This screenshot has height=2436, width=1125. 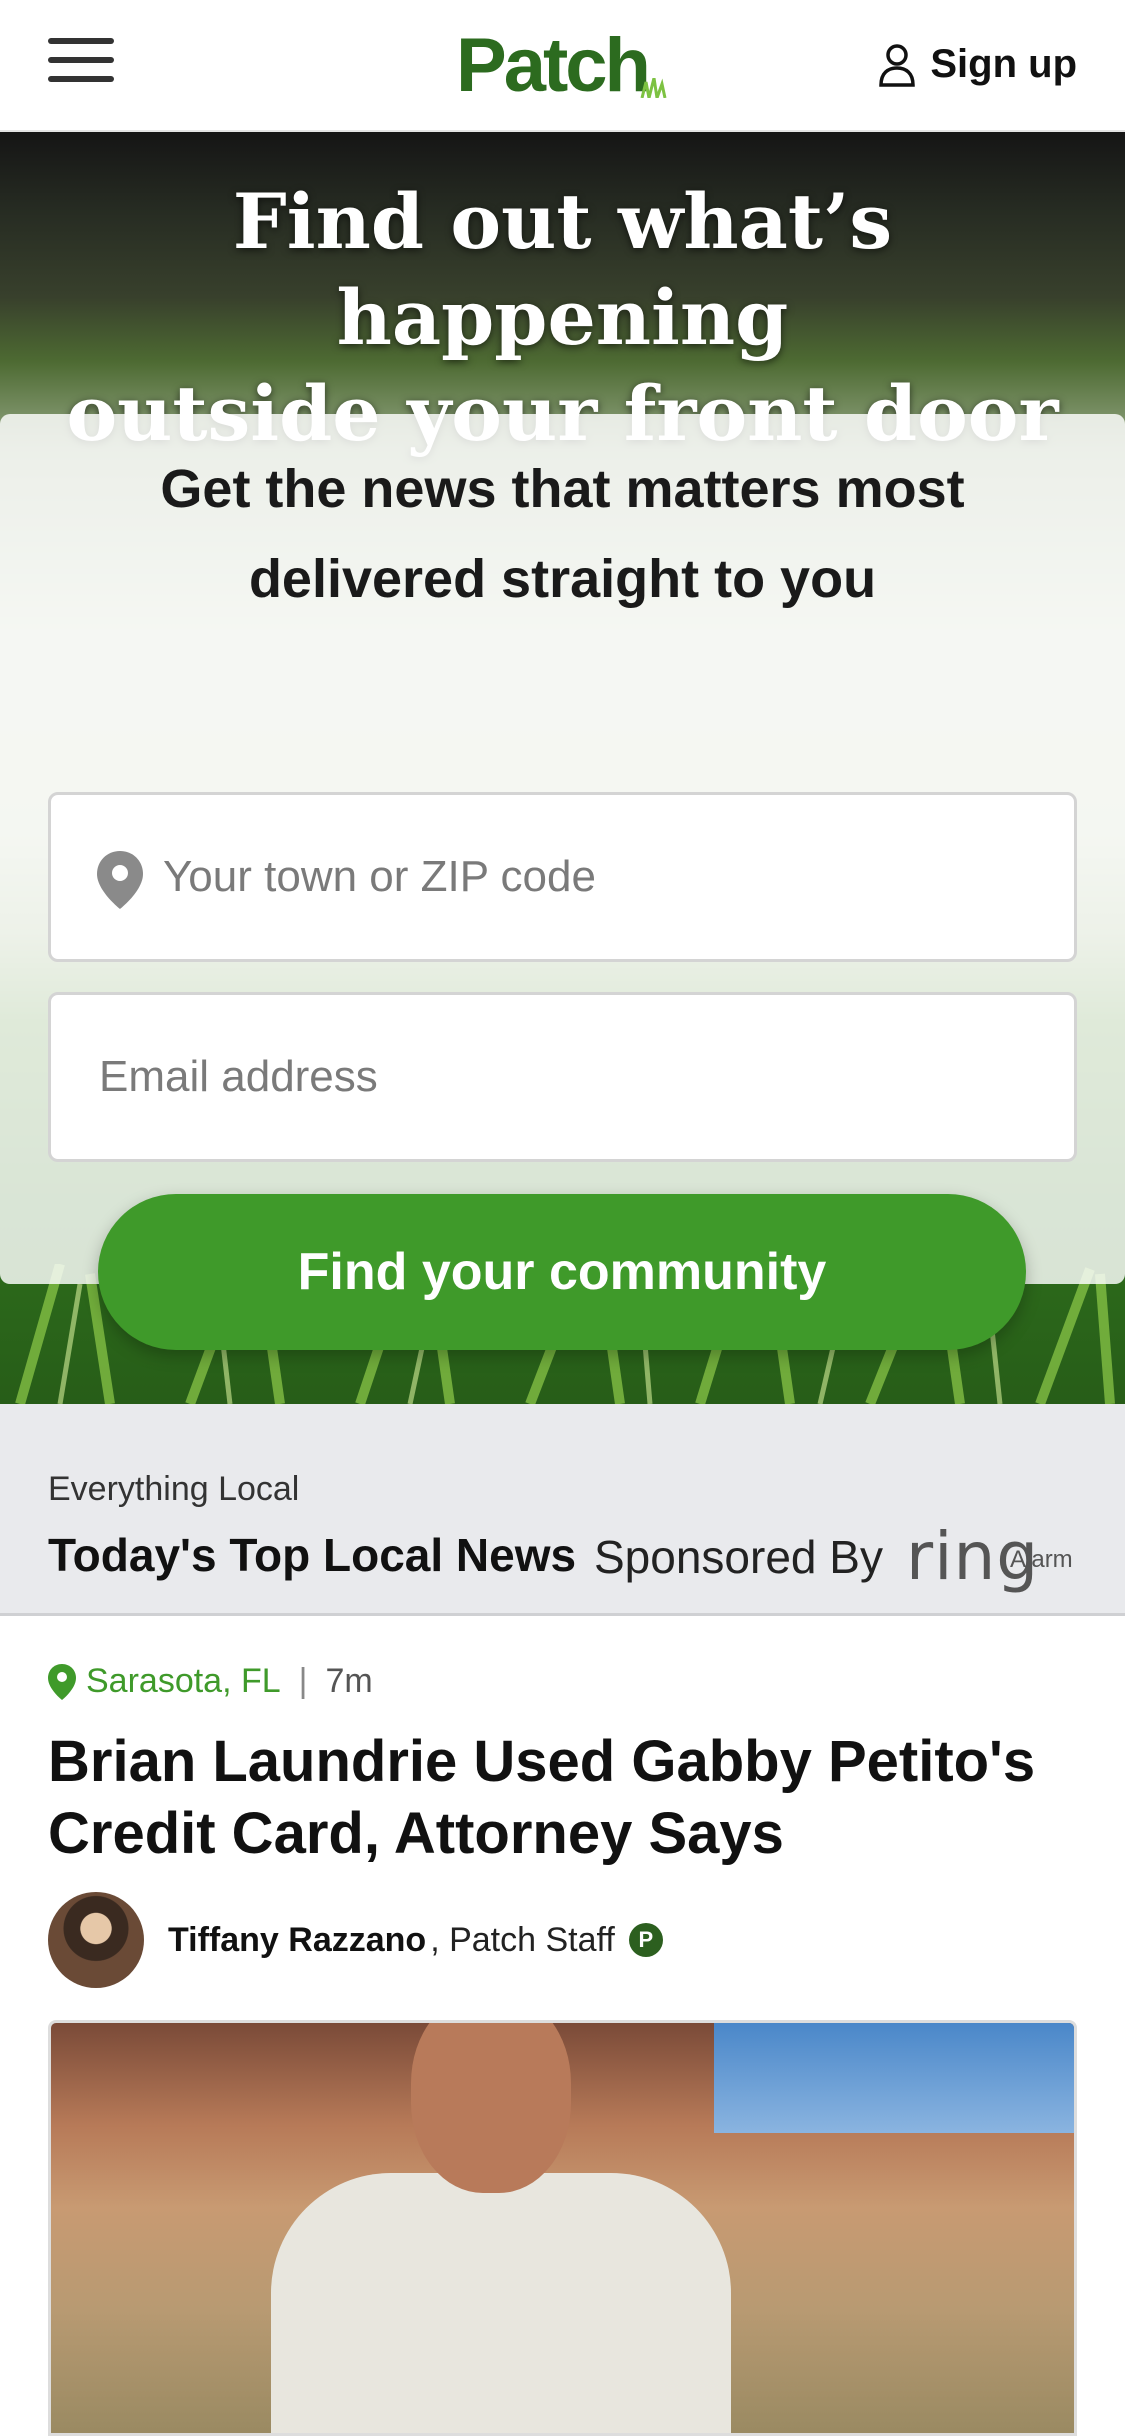 What do you see at coordinates (312, 1555) in the screenshot?
I see `section-title: Today's Top Local News` at bounding box center [312, 1555].